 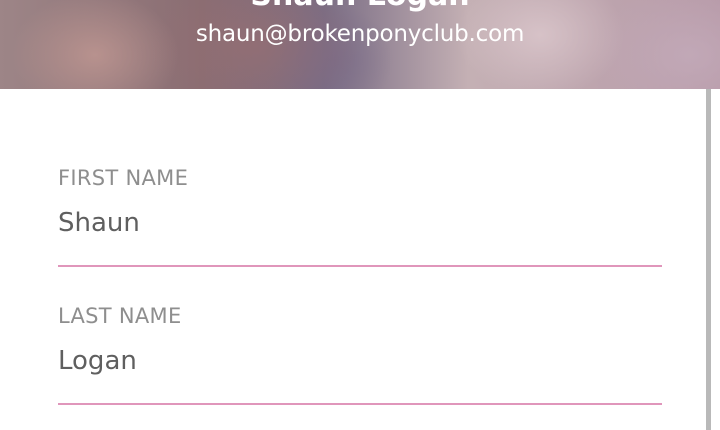 I want to click on first-name-label: FIRST NAME, so click(x=123, y=178).